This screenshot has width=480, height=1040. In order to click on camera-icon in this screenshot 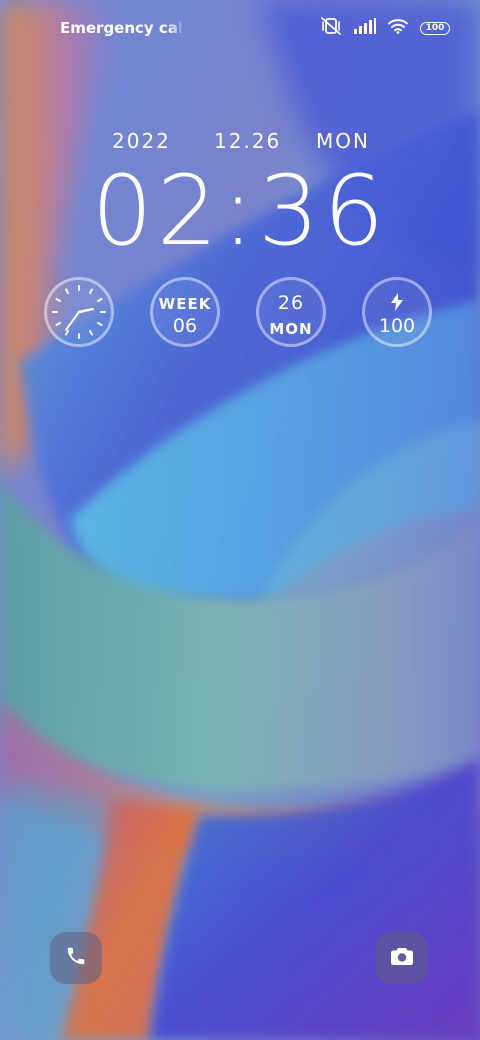, I will do `click(402, 958)`.